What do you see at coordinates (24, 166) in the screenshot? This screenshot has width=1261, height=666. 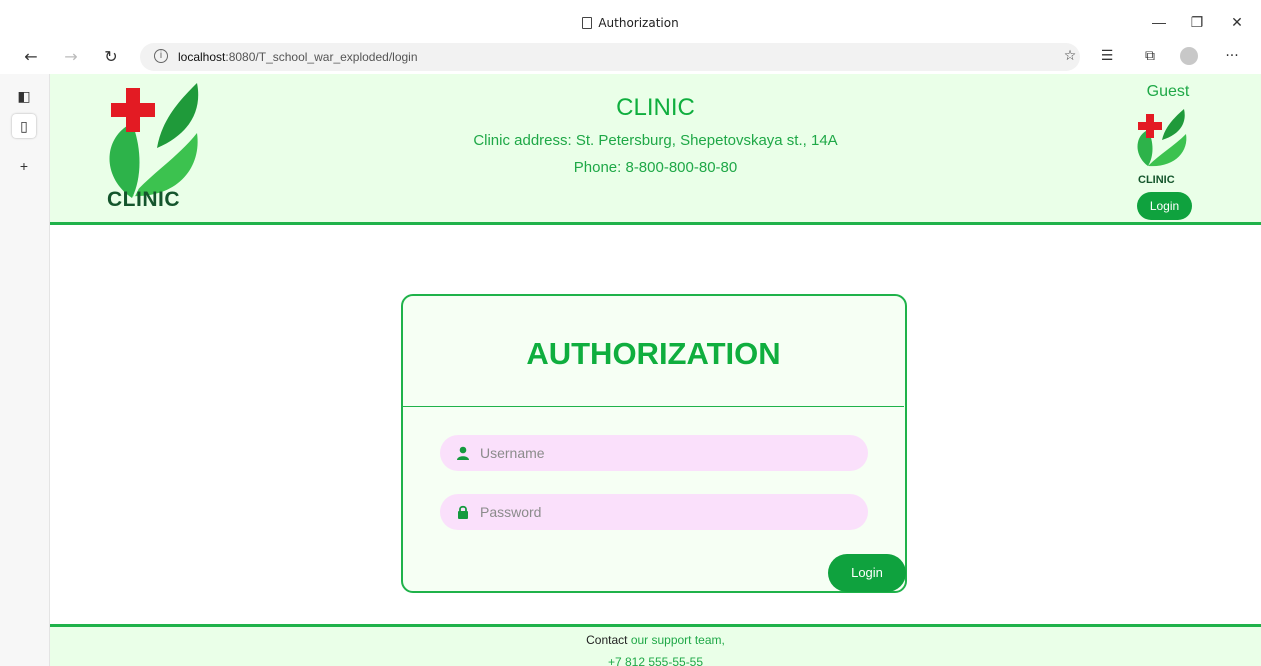 I see `new-tab-icon: +` at bounding box center [24, 166].